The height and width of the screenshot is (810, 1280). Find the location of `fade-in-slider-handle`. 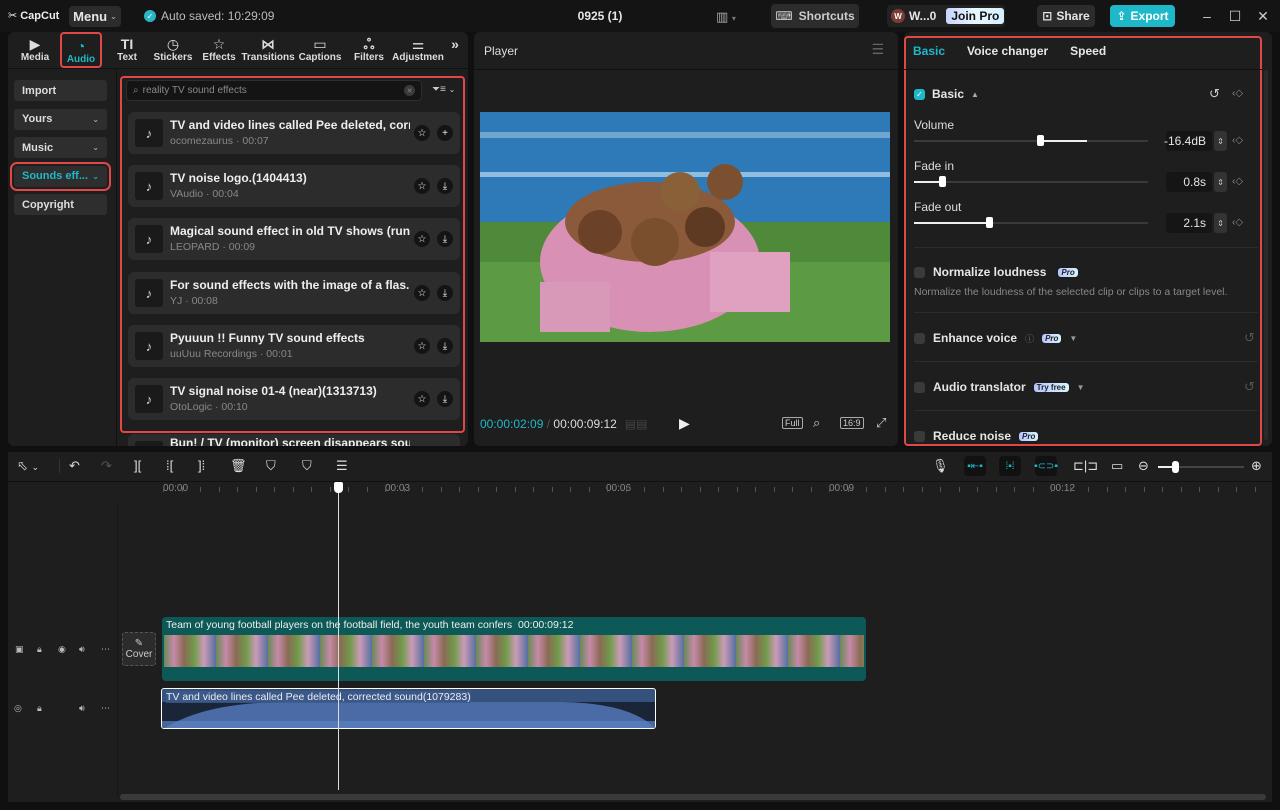

fade-in-slider-handle is located at coordinates (943, 181).